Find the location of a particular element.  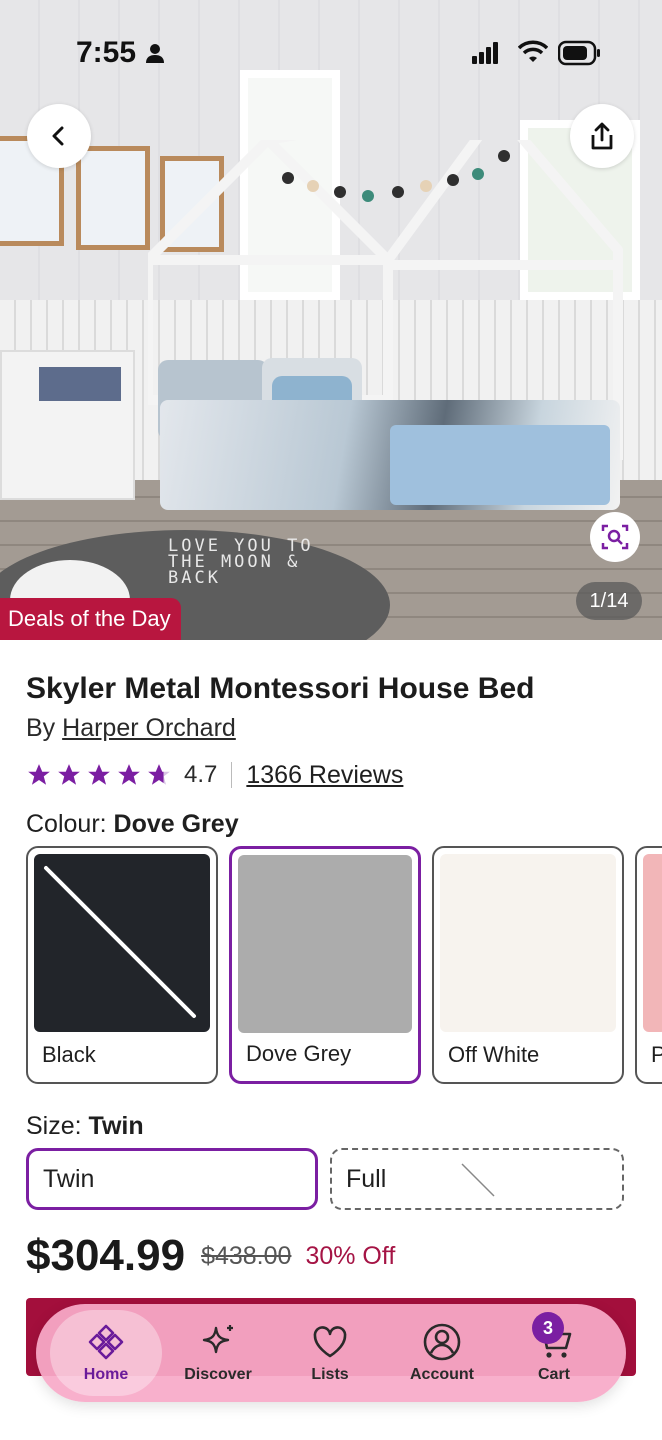

tab-label: Home is located at coordinates (106, 1374).